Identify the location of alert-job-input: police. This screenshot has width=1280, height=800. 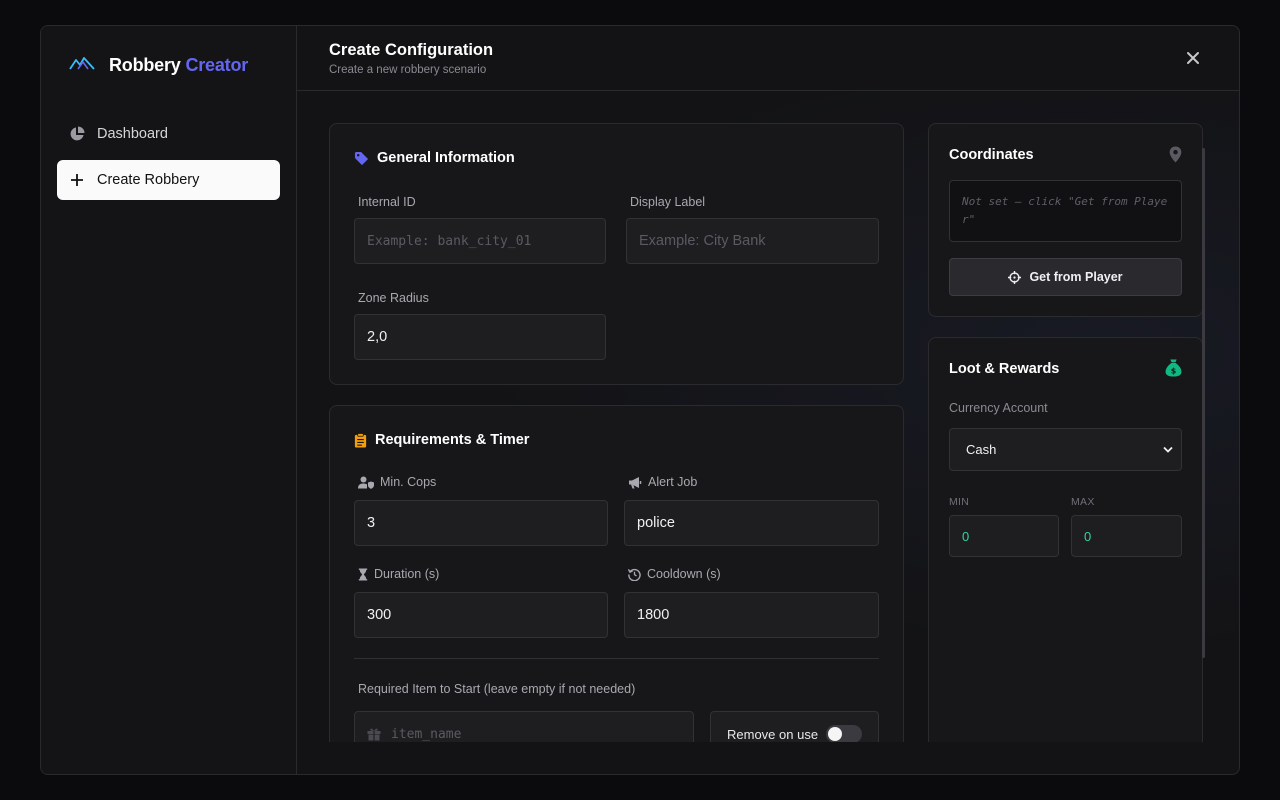
(751, 523).